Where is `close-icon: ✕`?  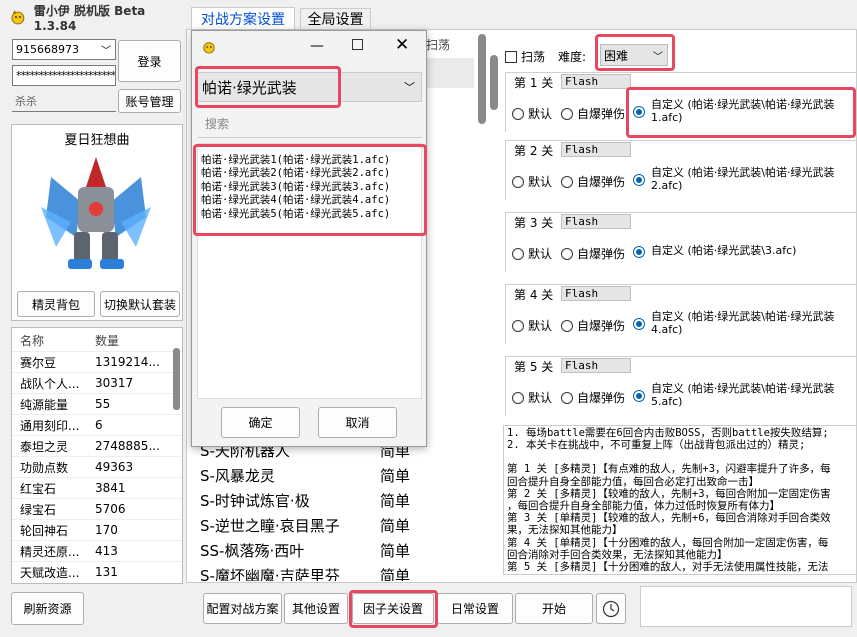
close-icon: ✕ is located at coordinates (402, 45).